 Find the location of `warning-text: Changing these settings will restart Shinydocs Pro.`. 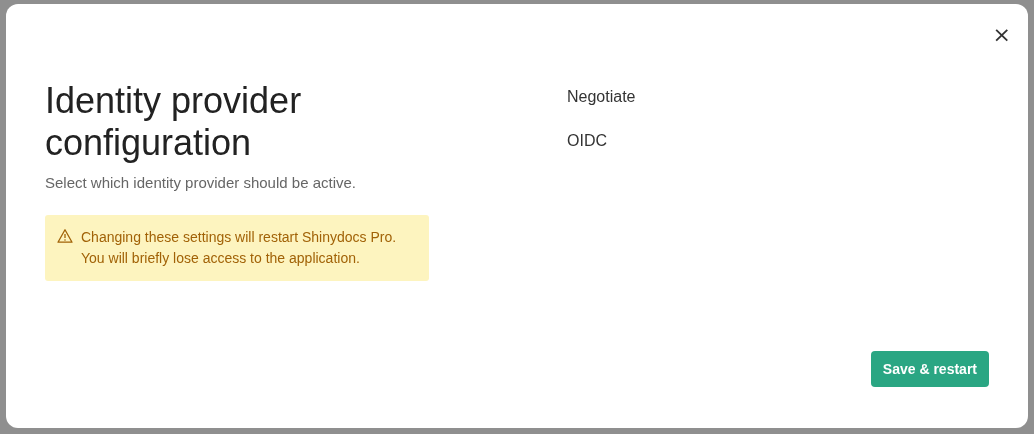

warning-text: Changing these settings will restart Shinydocs Pro. is located at coordinates (239, 237).